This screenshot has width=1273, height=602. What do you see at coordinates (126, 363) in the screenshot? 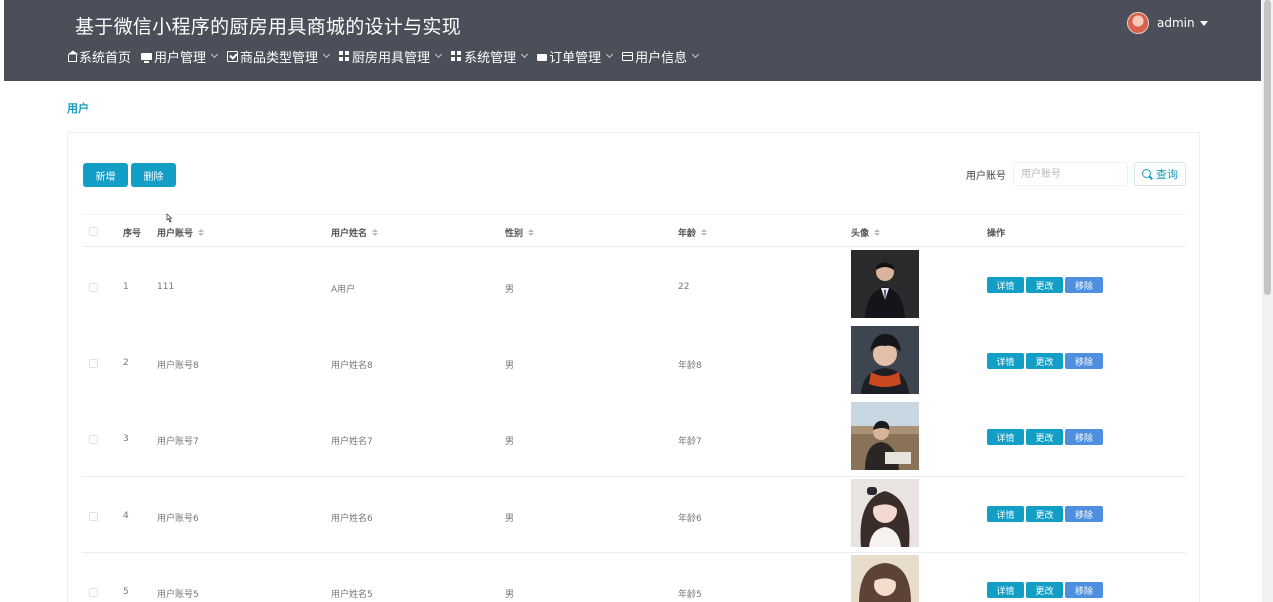
I see `cell-index: 2` at bounding box center [126, 363].